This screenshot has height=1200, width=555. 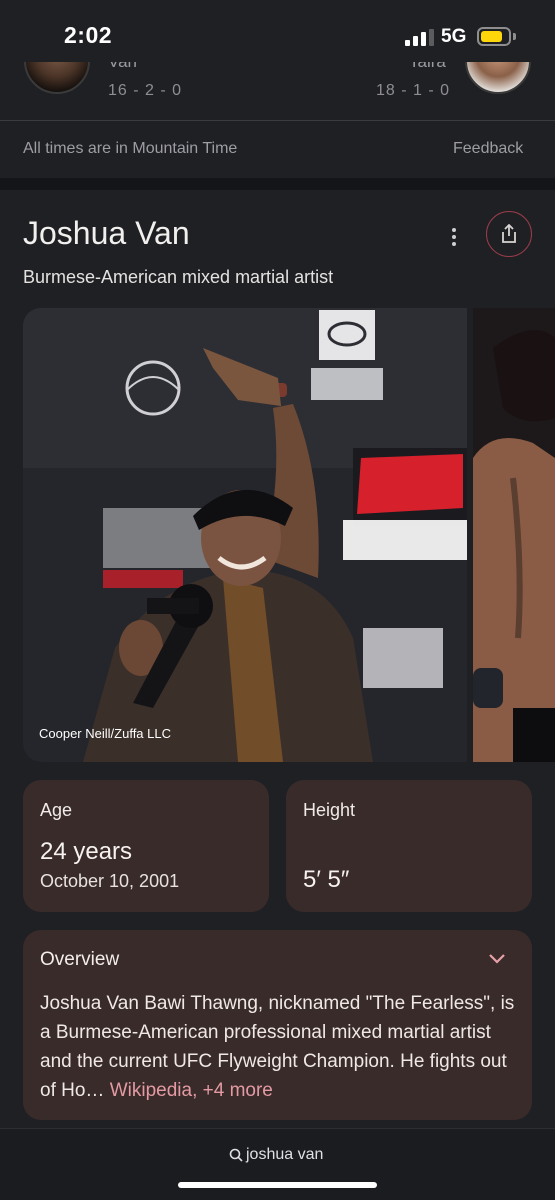 I want to click on age-label: Age, so click(x=56, y=810).